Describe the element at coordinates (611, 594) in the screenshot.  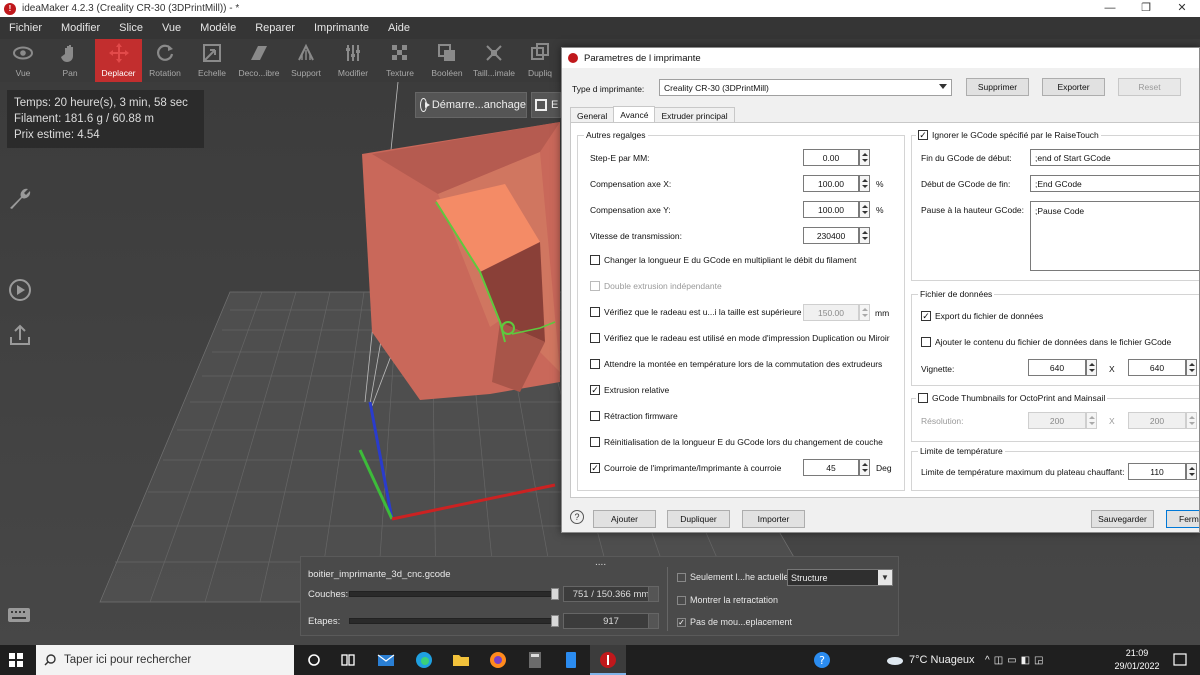
I see `couches-input: 751 / 150.366 mm` at that location.